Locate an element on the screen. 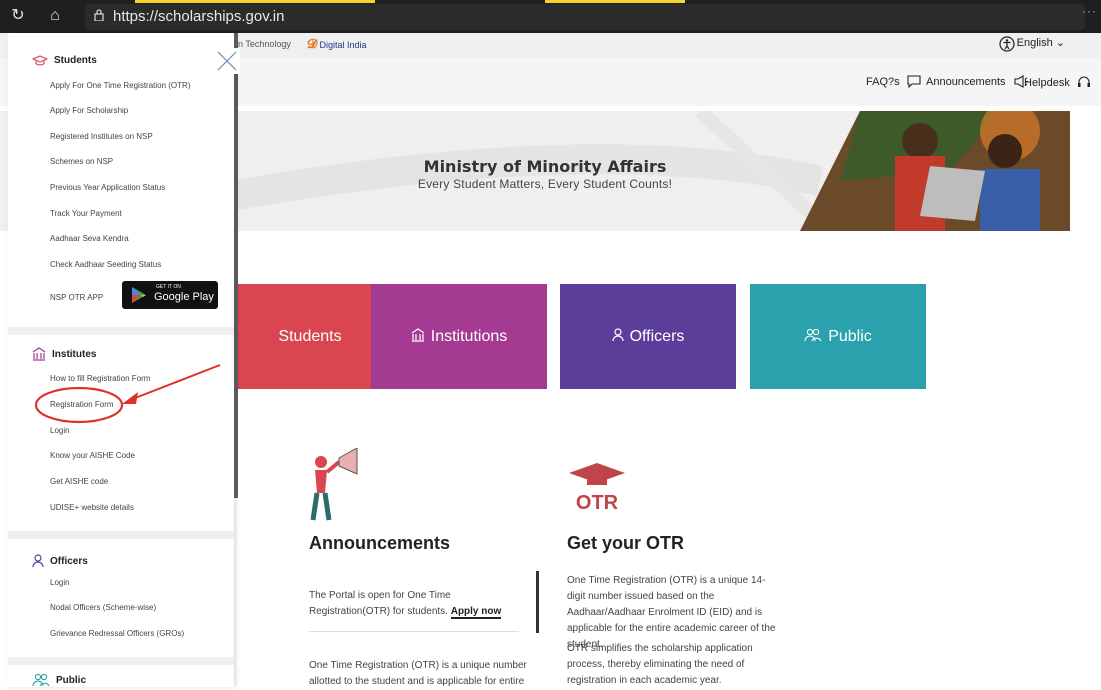  chat-icon is located at coordinates (914, 81).